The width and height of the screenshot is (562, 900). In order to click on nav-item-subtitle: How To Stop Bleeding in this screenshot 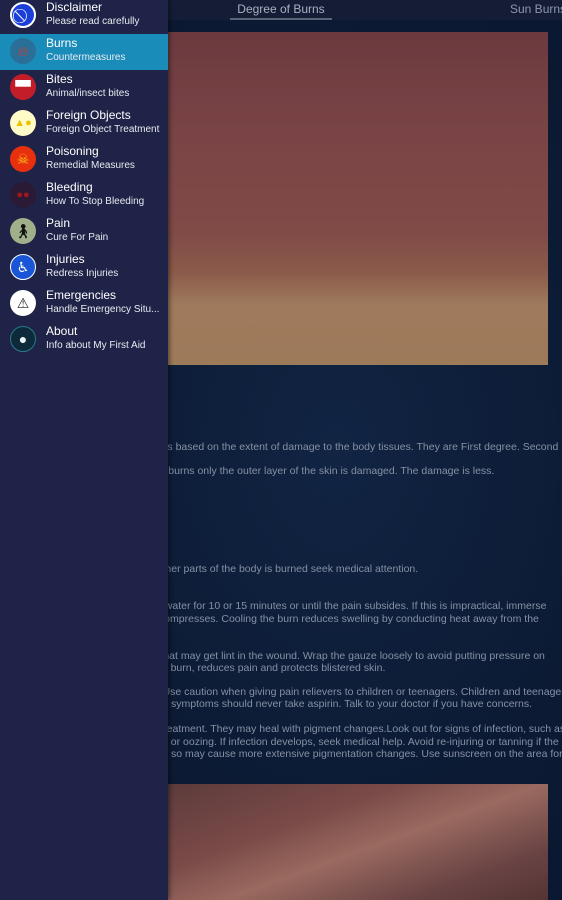, I will do `click(95, 201)`.